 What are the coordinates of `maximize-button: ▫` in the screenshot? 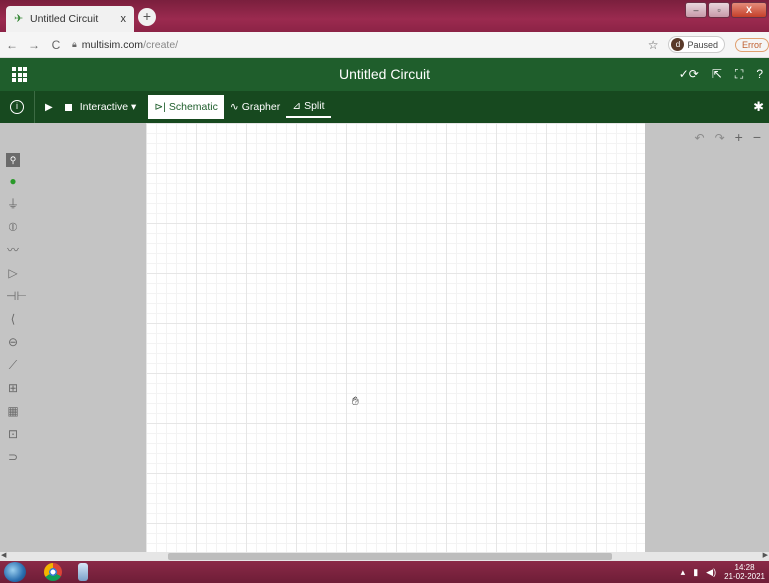 It's located at (719, 10).